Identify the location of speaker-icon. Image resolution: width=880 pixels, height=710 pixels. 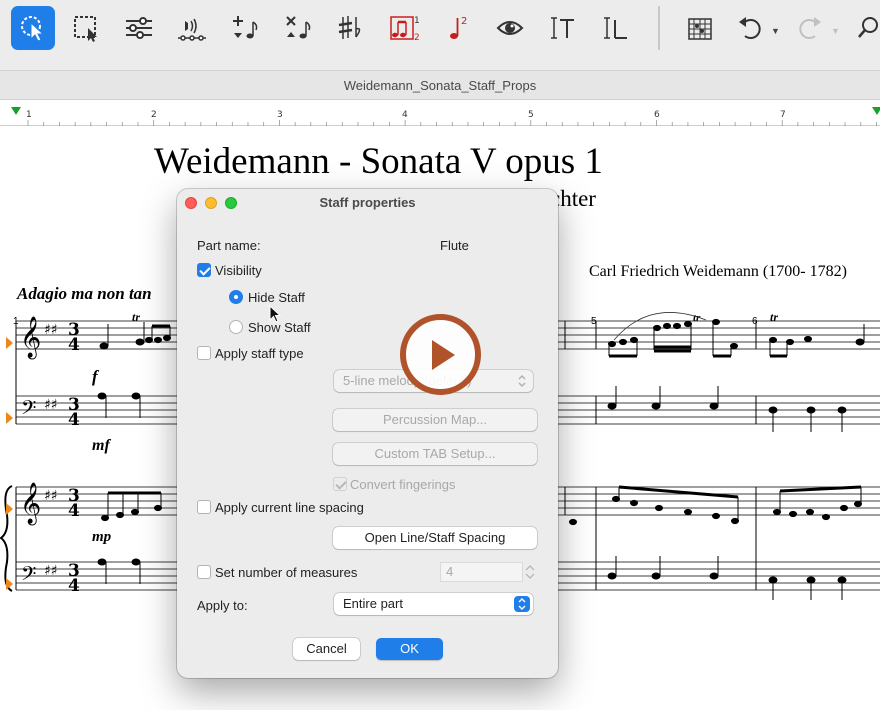
(192, 29).